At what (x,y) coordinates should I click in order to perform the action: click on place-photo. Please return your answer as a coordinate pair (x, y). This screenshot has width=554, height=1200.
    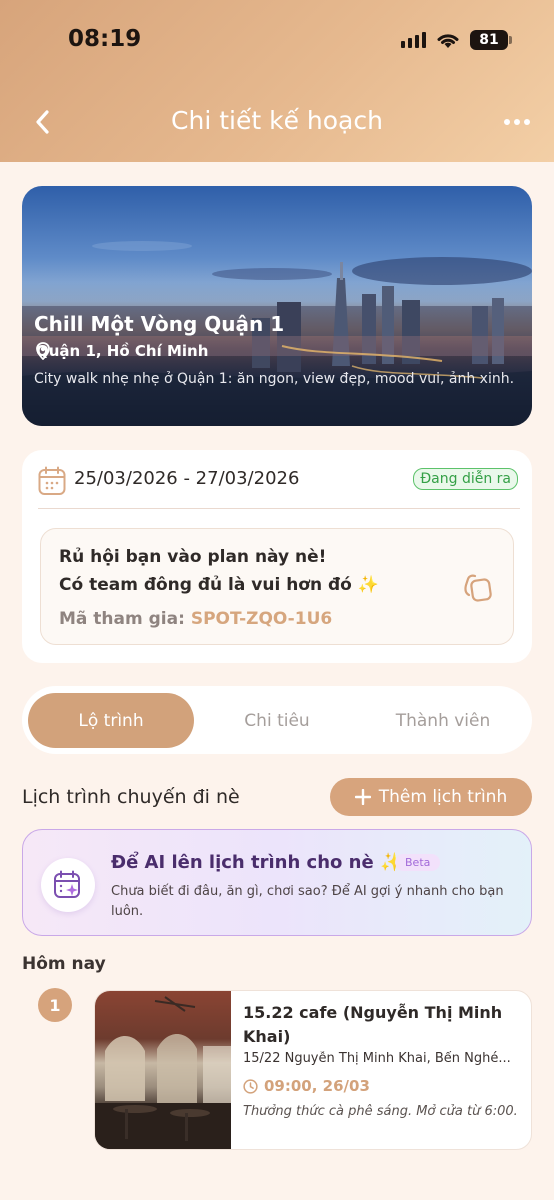
    Looking at the image, I should click on (163, 1070).